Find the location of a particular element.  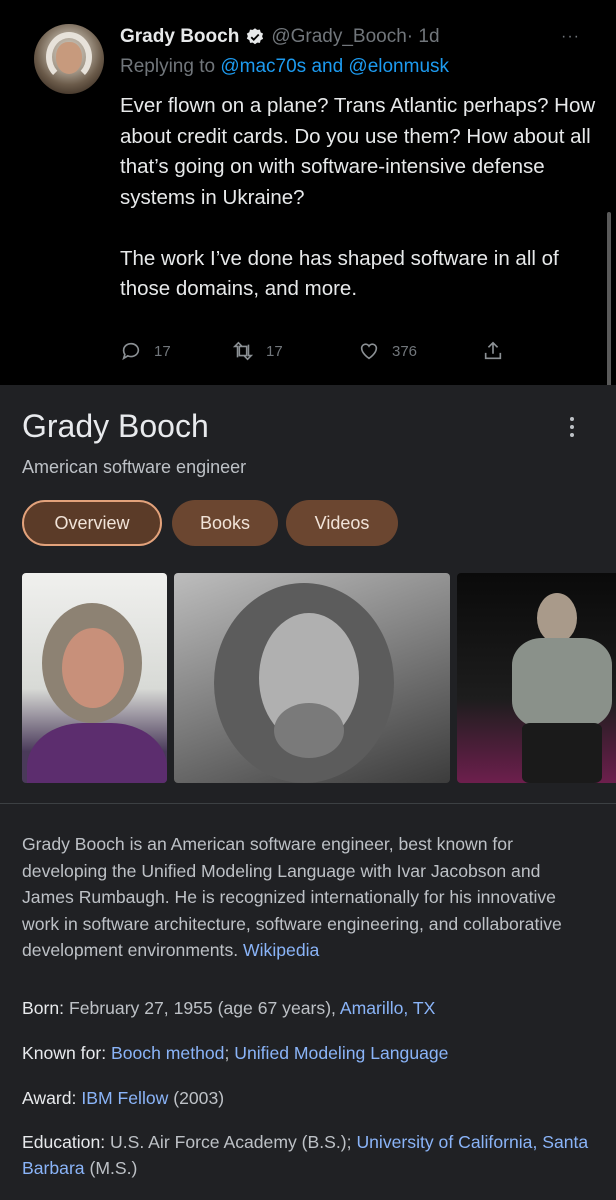

fact-value: (2003) is located at coordinates (199, 1098).